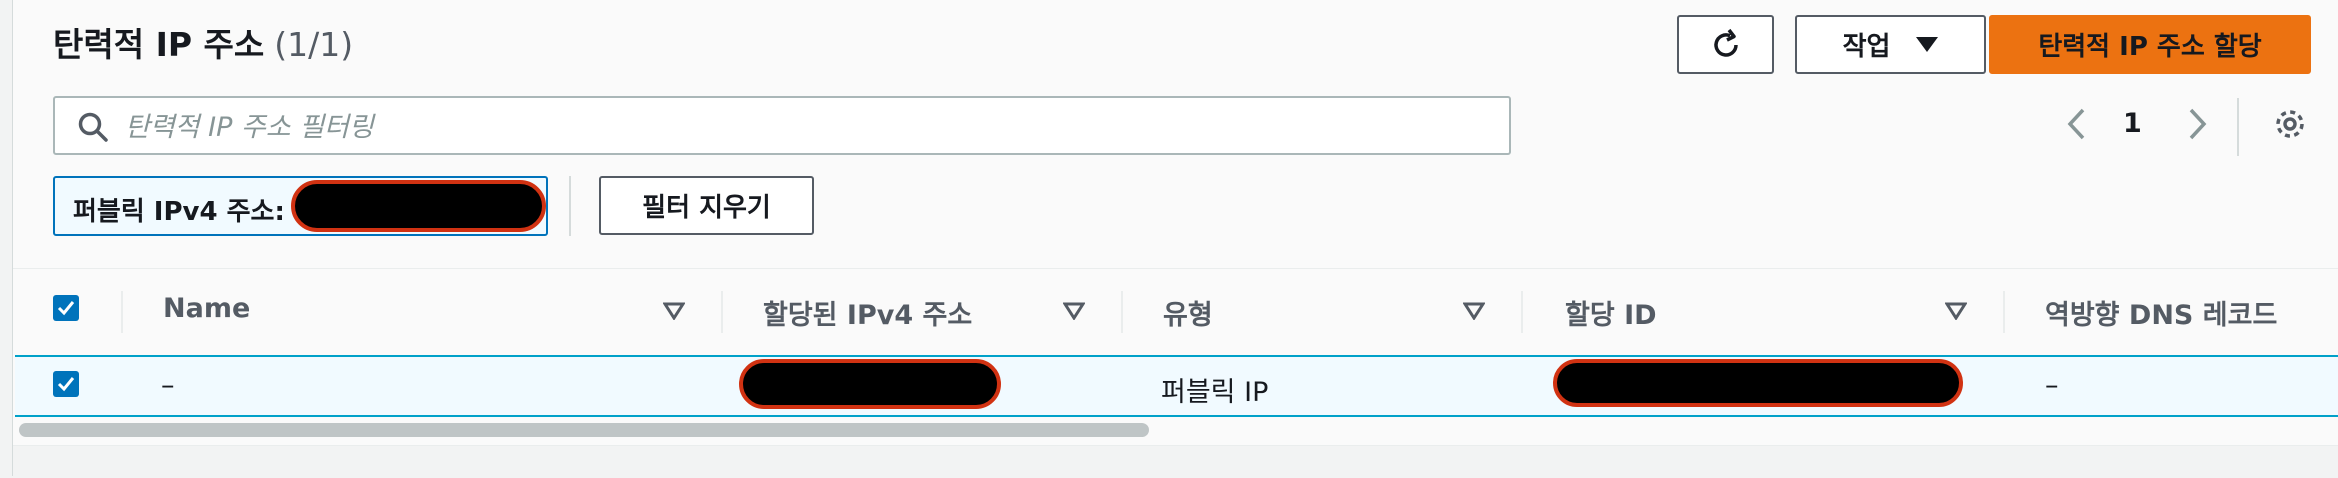 Image resolution: width=2338 pixels, height=478 pixels. I want to click on table-row: – 퍼블릭 IP –, so click(1176, 386).